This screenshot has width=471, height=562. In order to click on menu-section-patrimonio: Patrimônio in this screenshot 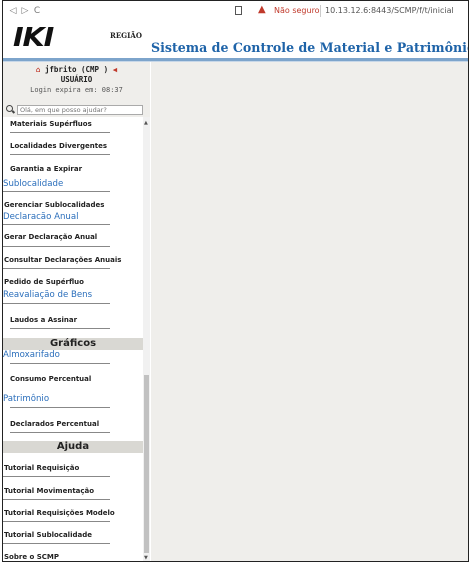, I will do `click(26, 399)`.